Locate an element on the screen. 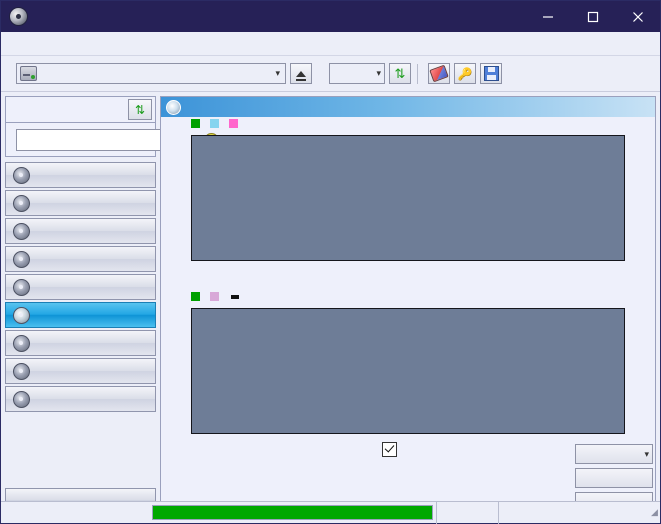 The height and width of the screenshot is (524, 661). nav-list is located at coordinates (80, 288).